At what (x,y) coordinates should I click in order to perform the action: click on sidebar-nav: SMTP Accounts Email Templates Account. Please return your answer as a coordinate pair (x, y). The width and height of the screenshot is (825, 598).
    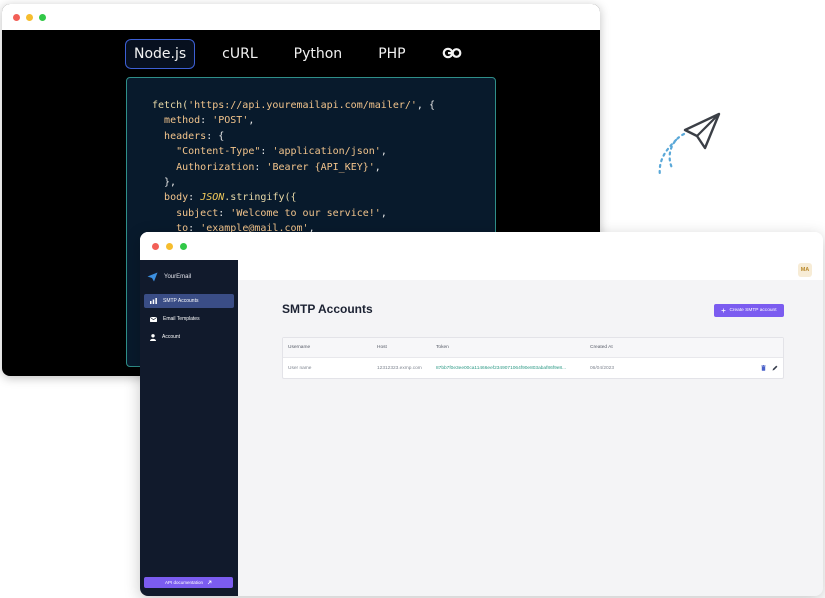
    Looking at the image, I should click on (189, 319).